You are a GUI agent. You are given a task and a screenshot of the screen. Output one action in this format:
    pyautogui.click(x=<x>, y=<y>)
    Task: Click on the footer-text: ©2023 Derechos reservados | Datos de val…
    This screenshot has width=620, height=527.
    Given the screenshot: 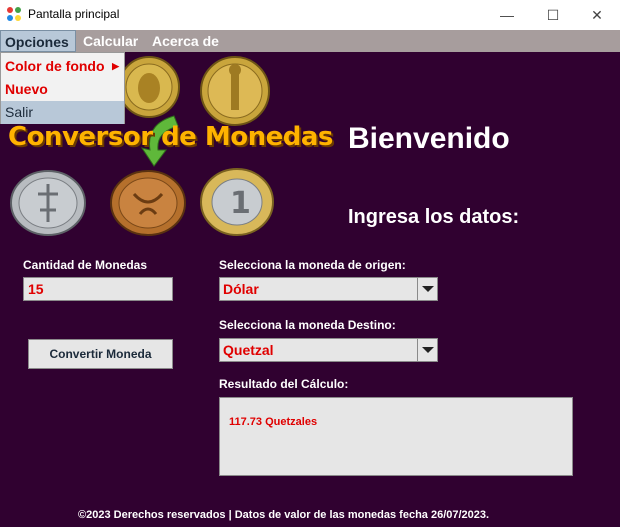 What is the action you would take?
    pyautogui.click(x=284, y=515)
    